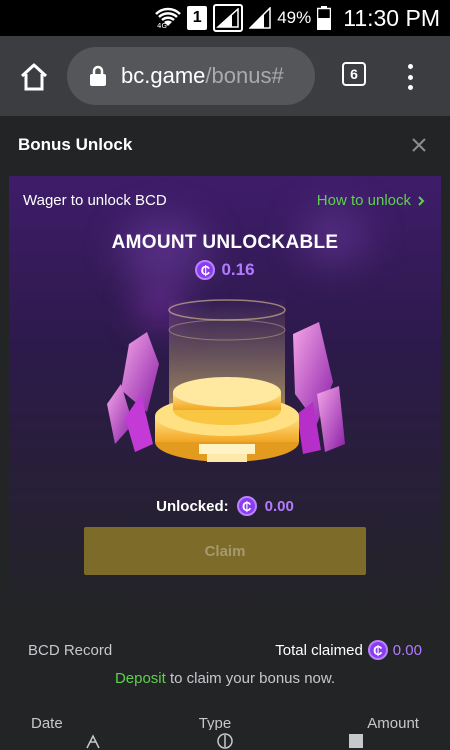 This screenshot has width=450, height=750. I want to click on tab-switcher-button: 6, so click(354, 74).